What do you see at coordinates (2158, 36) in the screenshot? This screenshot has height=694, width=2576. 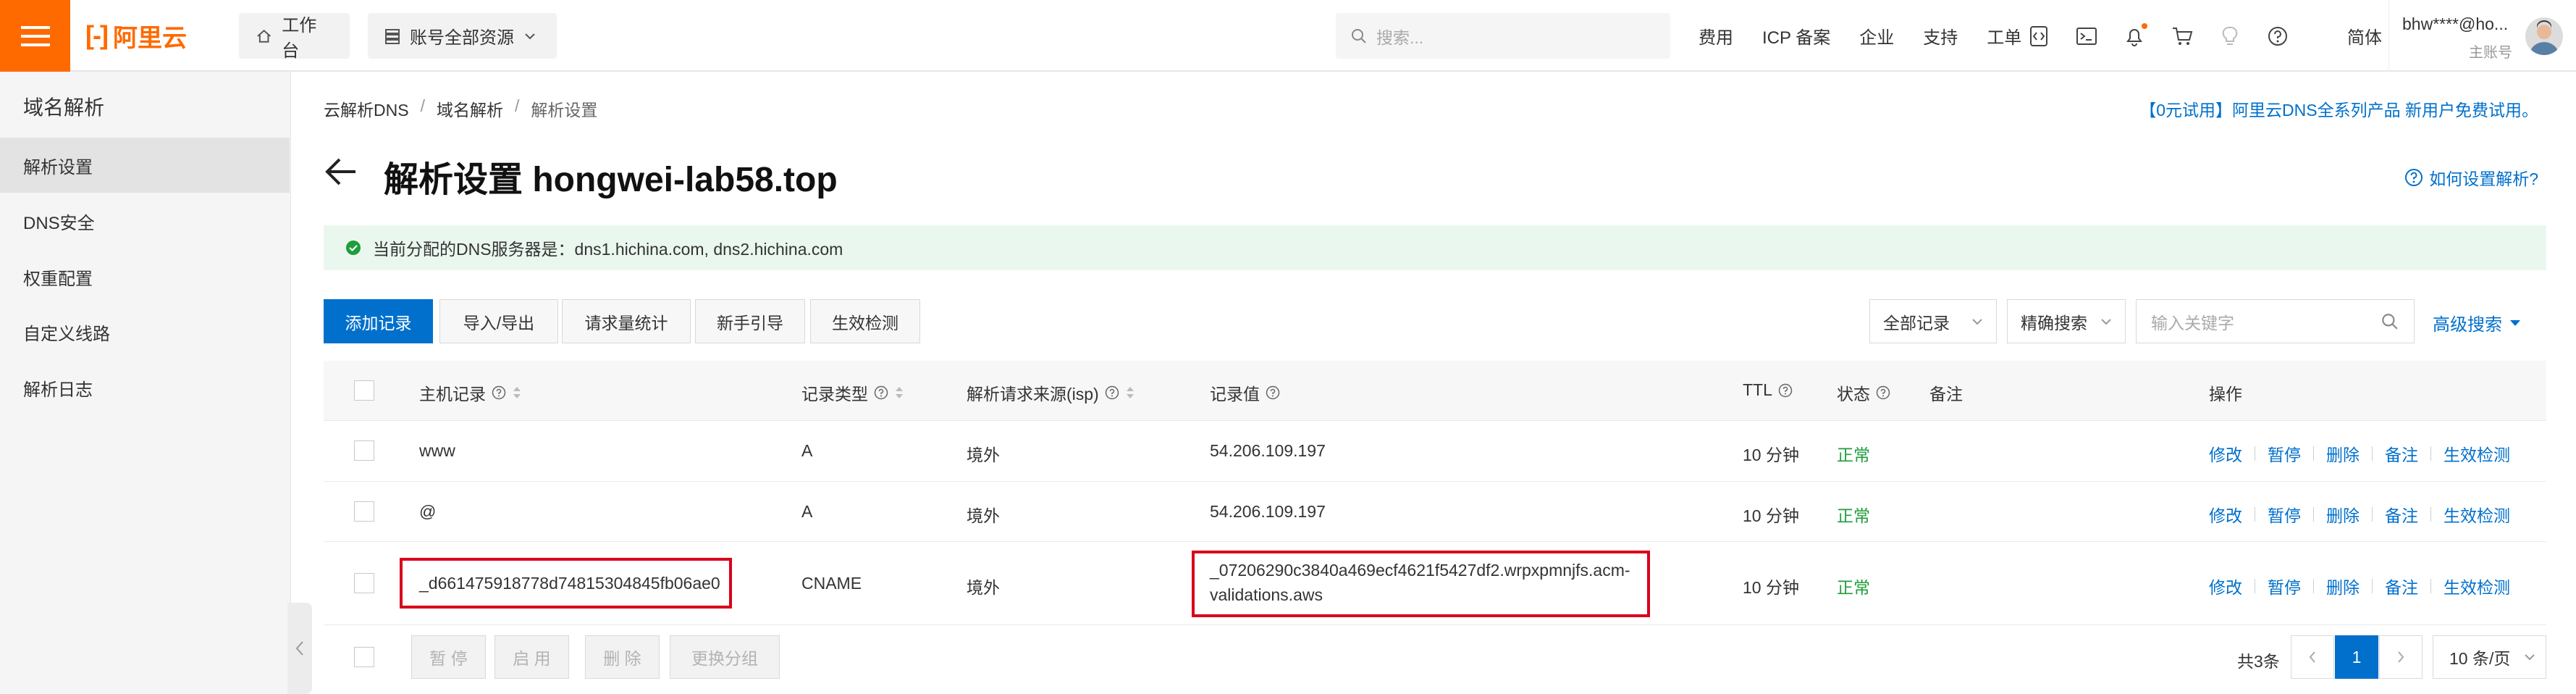 I see `top-nav-icons` at bounding box center [2158, 36].